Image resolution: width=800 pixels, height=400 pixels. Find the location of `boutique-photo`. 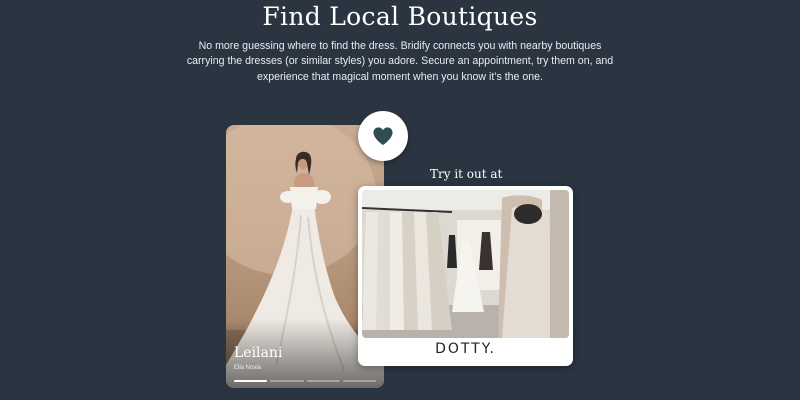

boutique-photo is located at coordinates (465, 264).